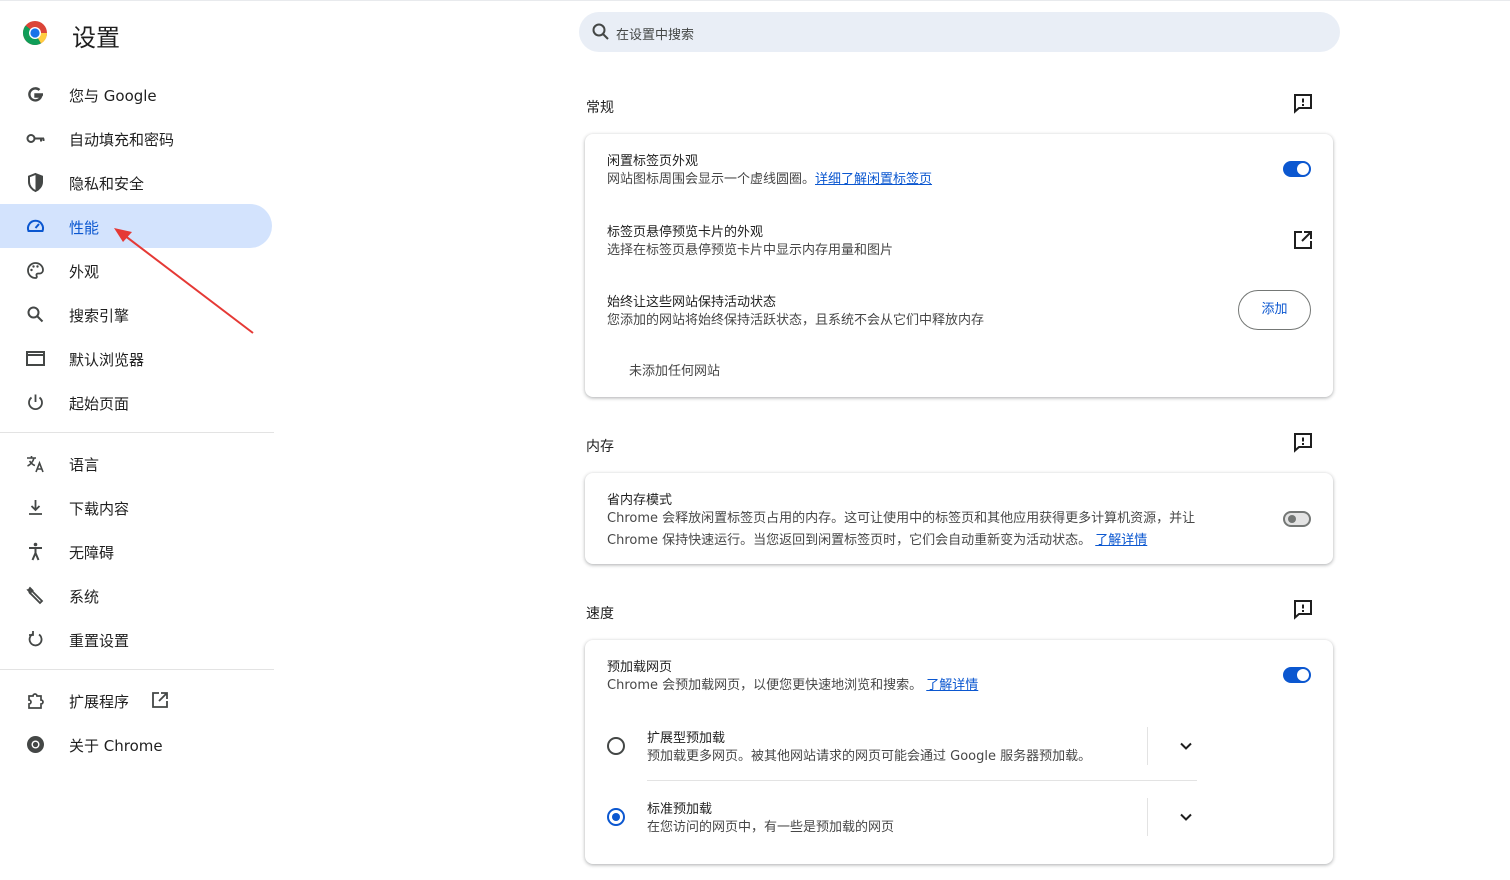  Describe the element at coordinates (122, 140) in the screenshot. I see `sidebar-item-label: 自动填充和密码` at that location.